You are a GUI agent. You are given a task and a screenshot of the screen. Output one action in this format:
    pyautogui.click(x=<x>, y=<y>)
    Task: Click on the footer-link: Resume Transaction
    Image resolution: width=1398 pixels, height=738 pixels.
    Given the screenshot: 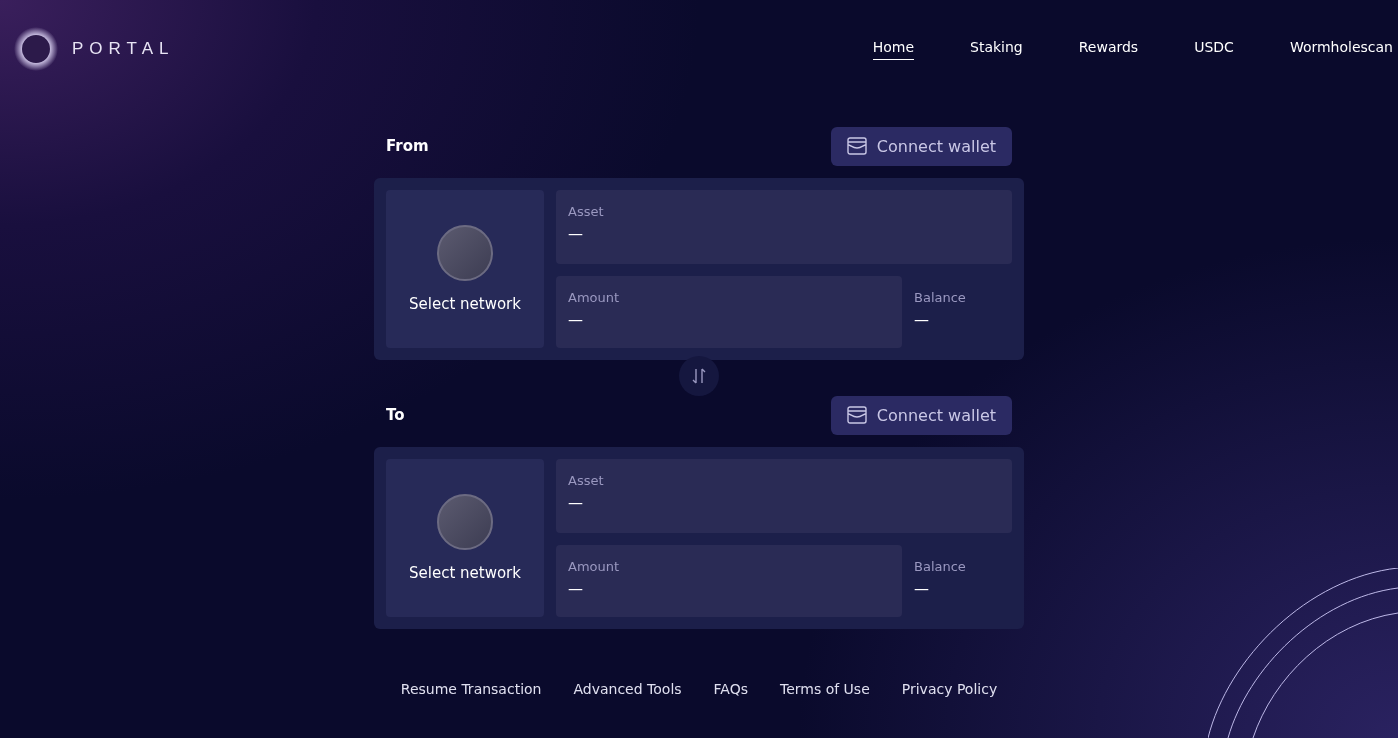 What is the action you would take?
    pyautogui.click(x=471, y=689)
    